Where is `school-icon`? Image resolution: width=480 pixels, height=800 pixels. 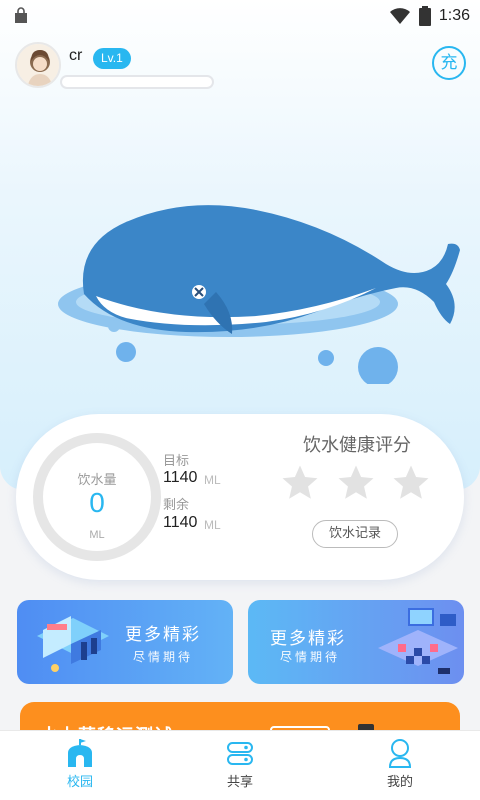
school-icon is located at coordinates (80, 753).